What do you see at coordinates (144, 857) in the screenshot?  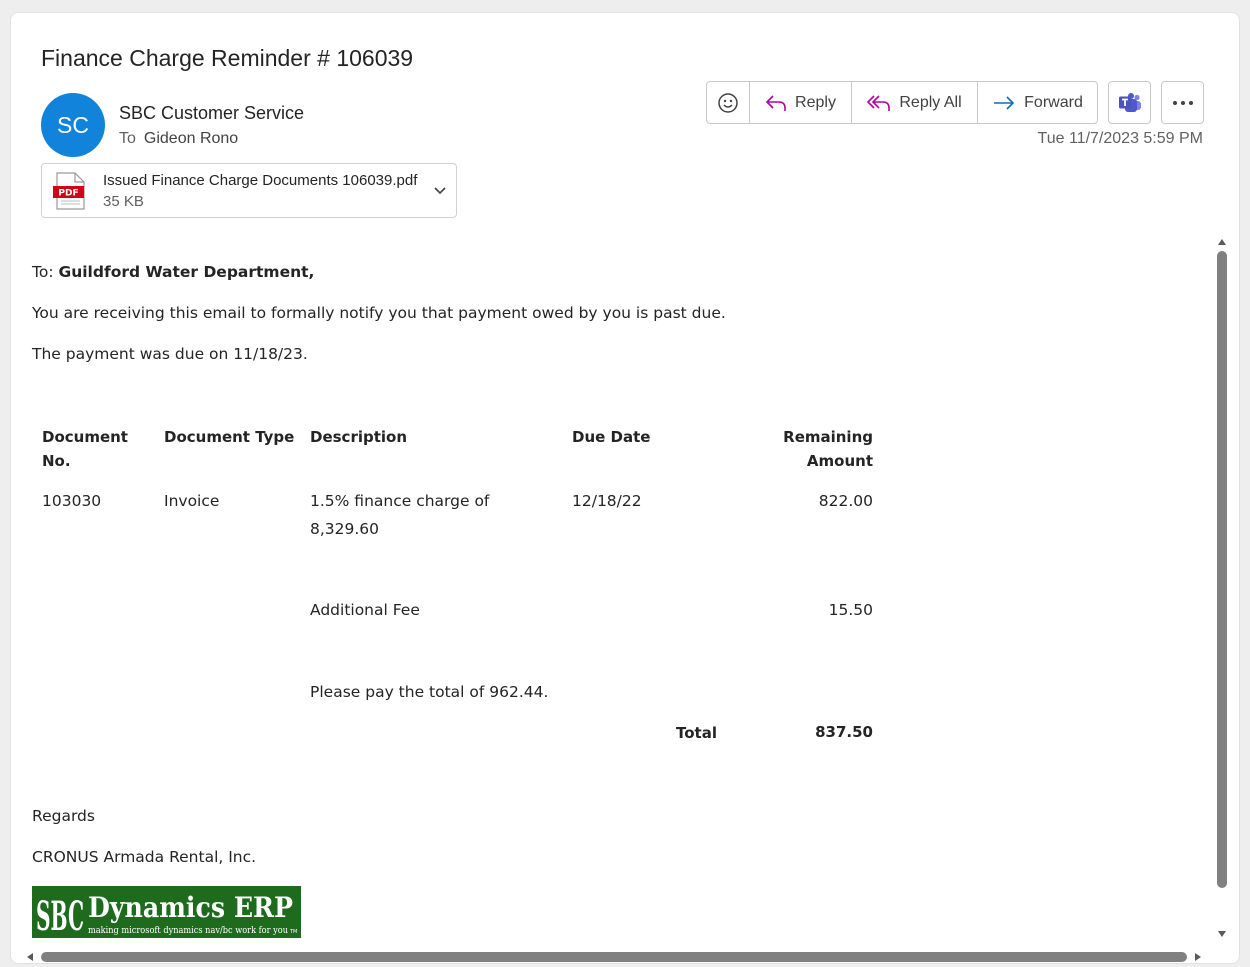 I see `company-name: CRONUS Armada Rental, Inc.` at bounding box center [144, 857].